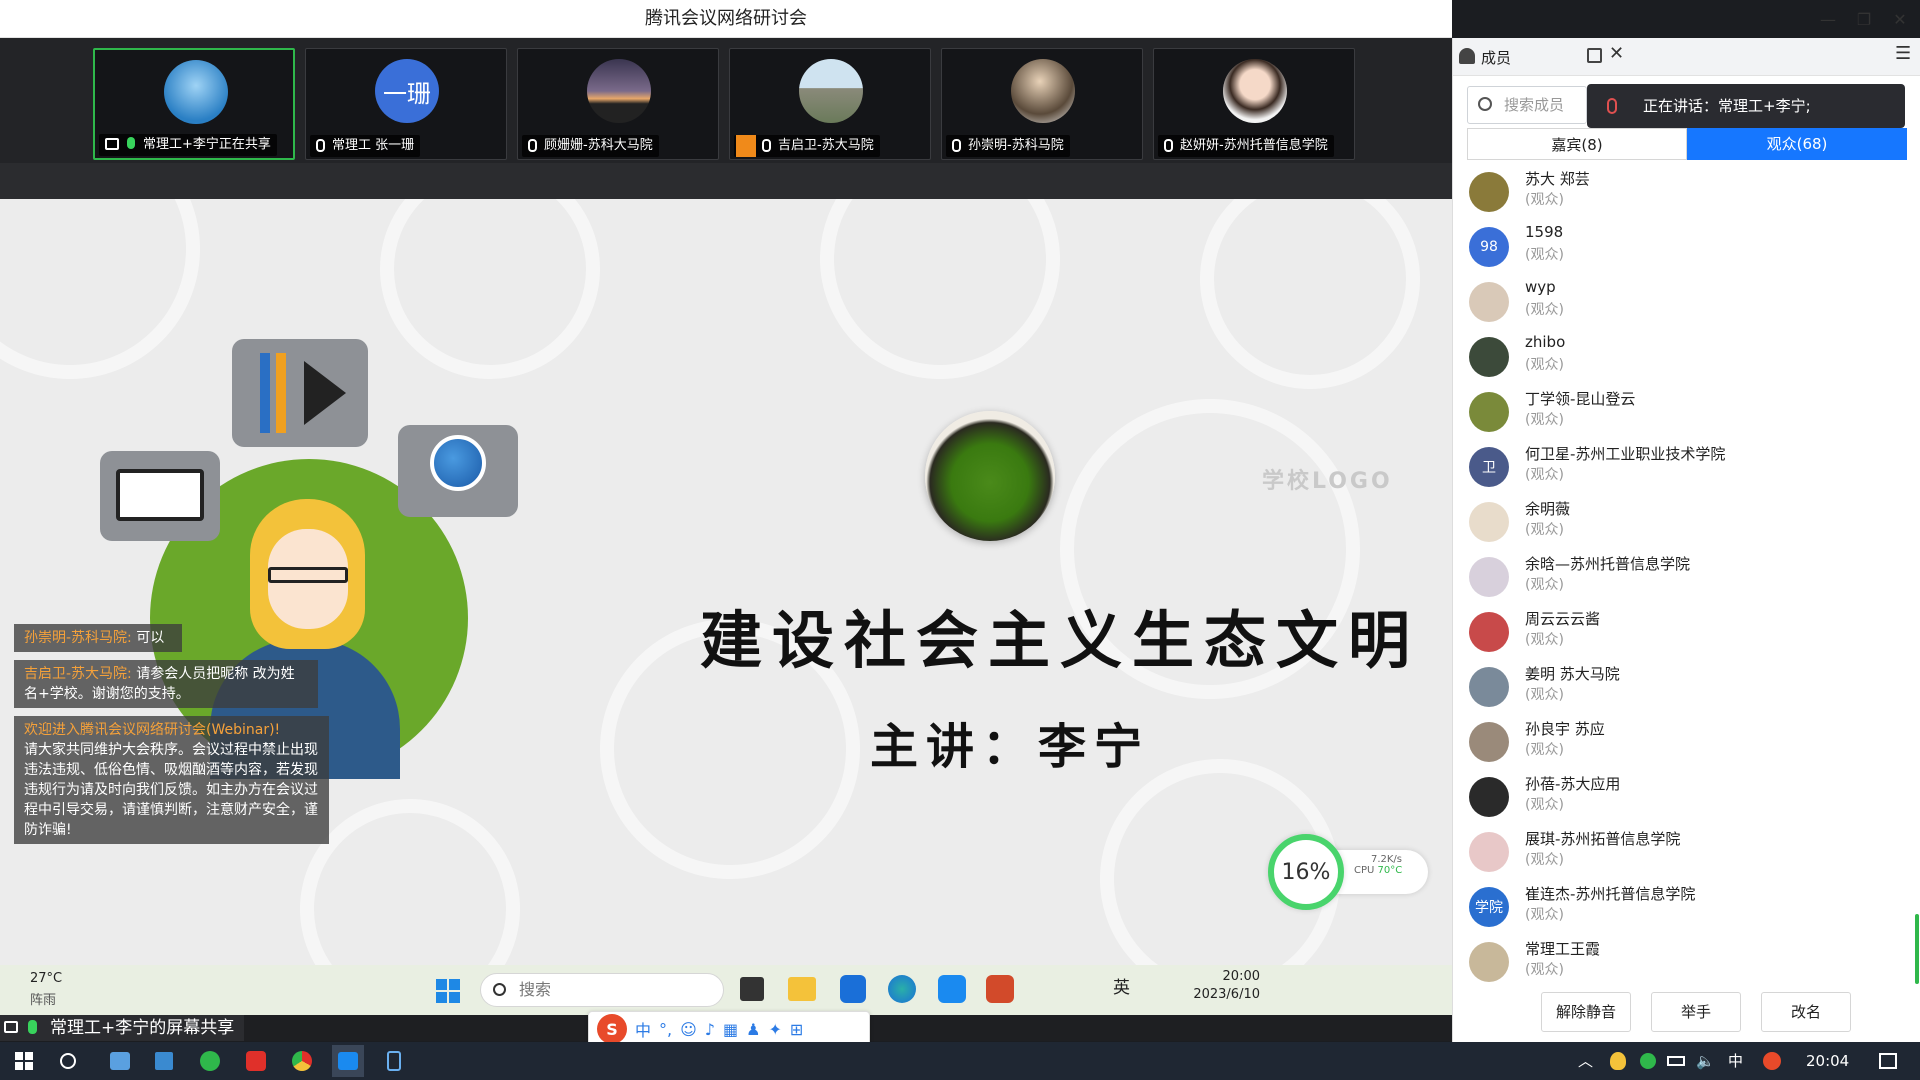 This screenshot has height=1080, width=1920. I want to click on video-tile-3: 顾姗姗-苏科大马院, so click(618, 104).